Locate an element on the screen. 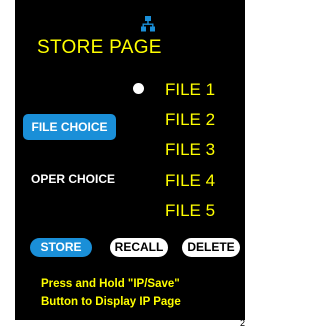 This screenshot has width=320, height=329. store-button: STORE is located at coordinates (61, 247).